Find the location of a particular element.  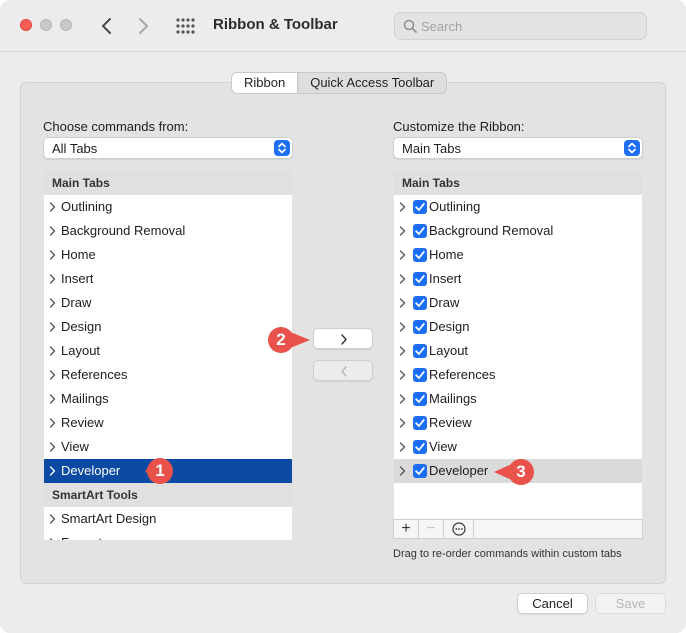

search-field is located at coordinates (520, 26).